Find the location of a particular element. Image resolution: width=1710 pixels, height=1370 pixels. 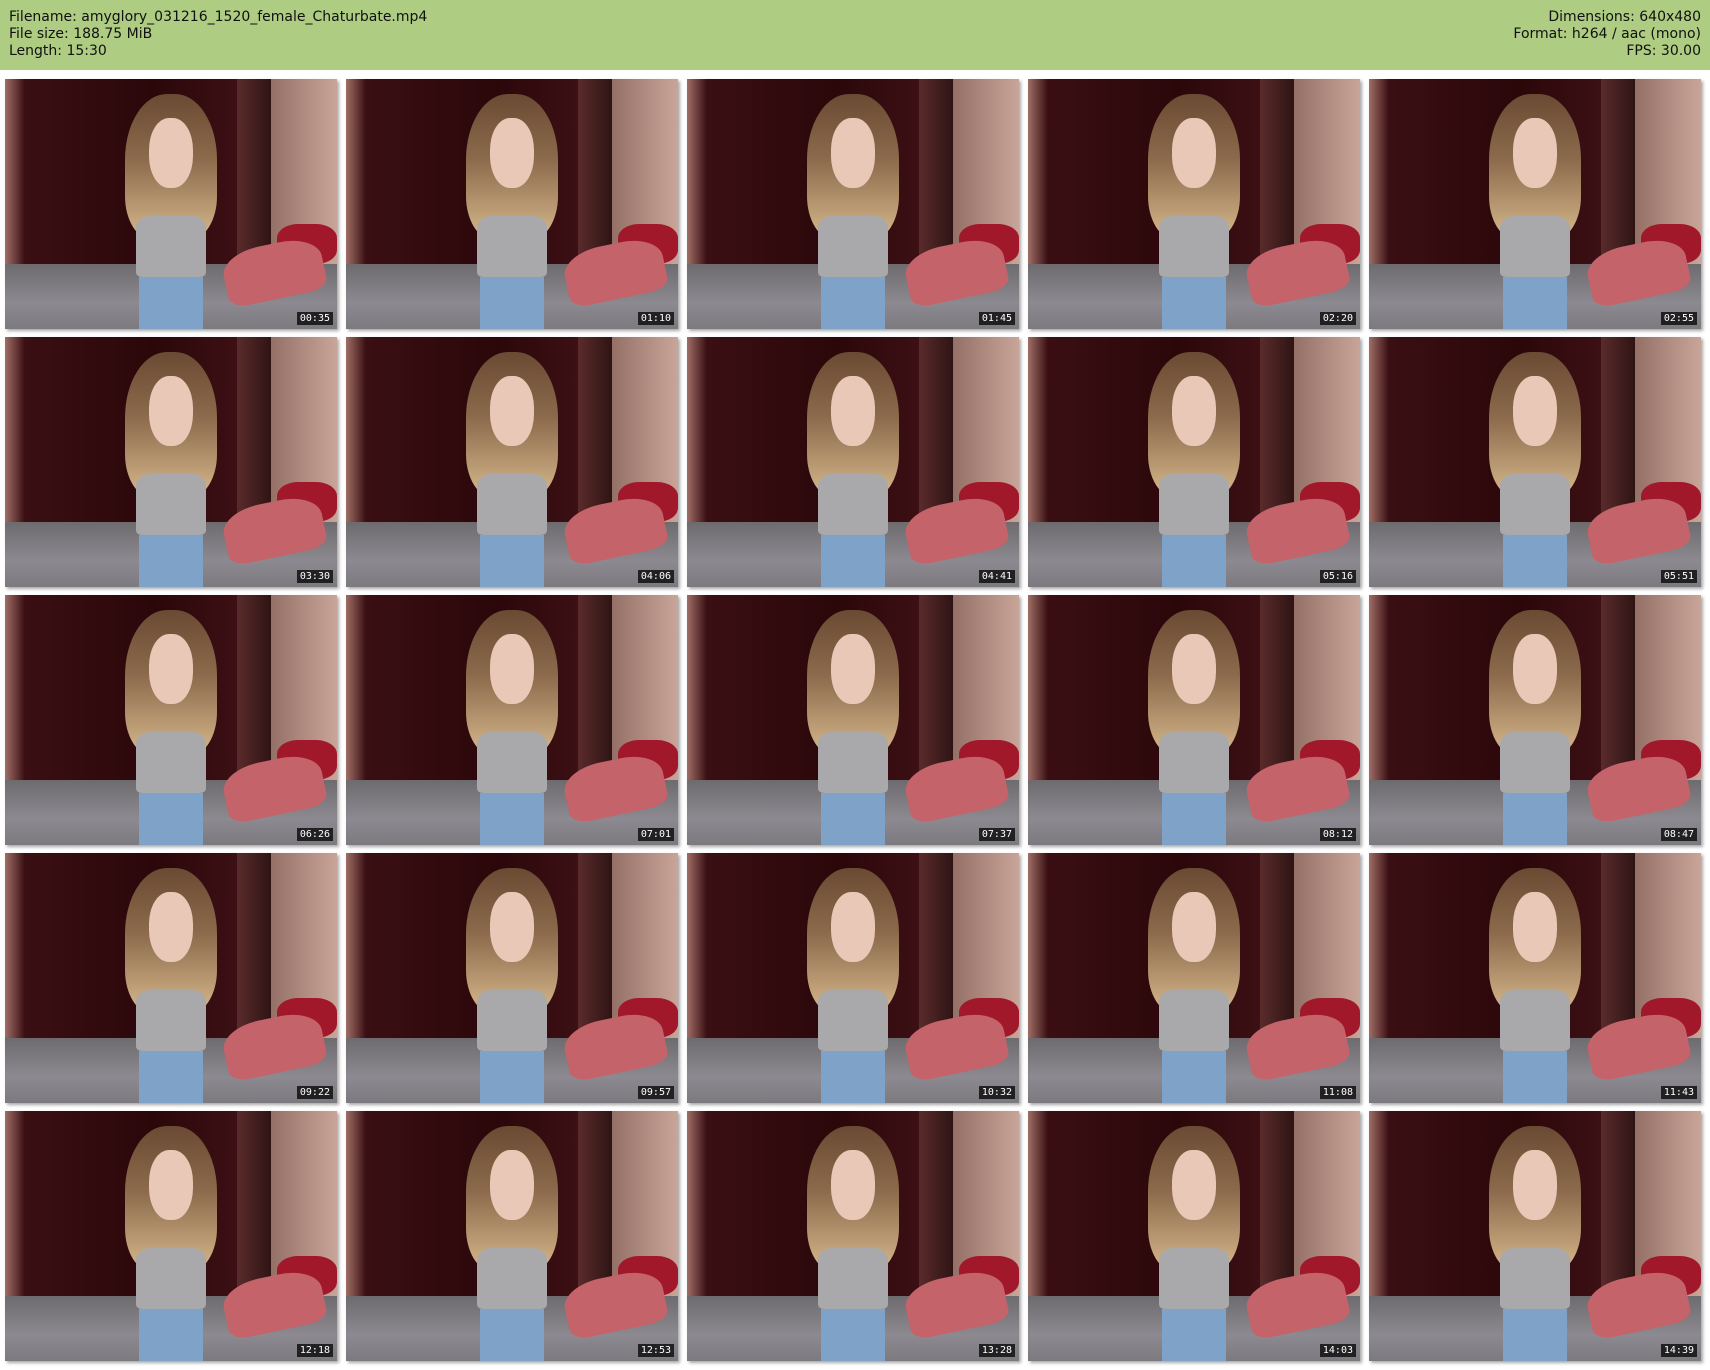

video-thumbnail: 08:12 is located at coordinates (1194, 720).